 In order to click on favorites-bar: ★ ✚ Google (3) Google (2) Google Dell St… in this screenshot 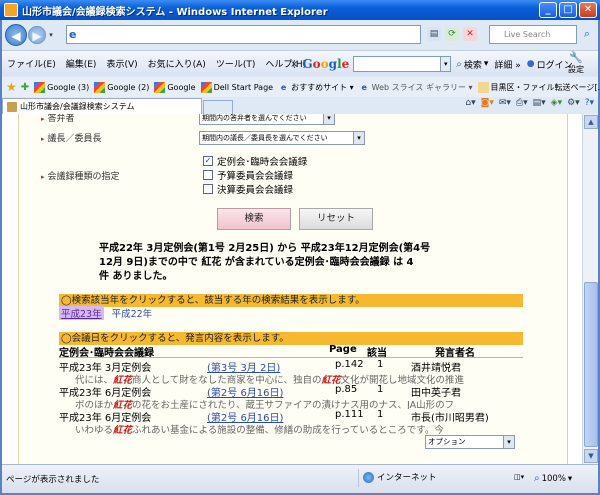, I will do `click(301, 87)`.